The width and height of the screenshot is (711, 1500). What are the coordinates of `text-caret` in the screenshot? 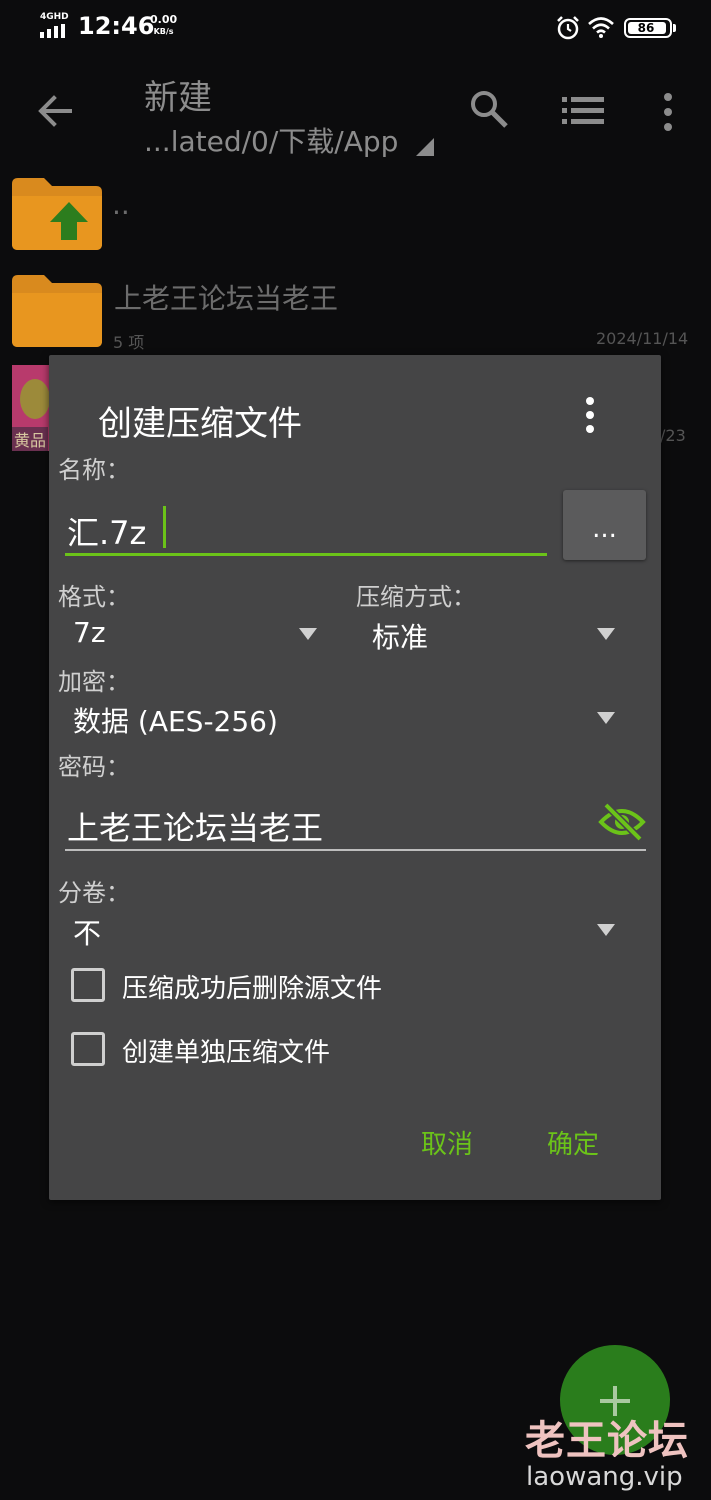 It's located at (164, 527).